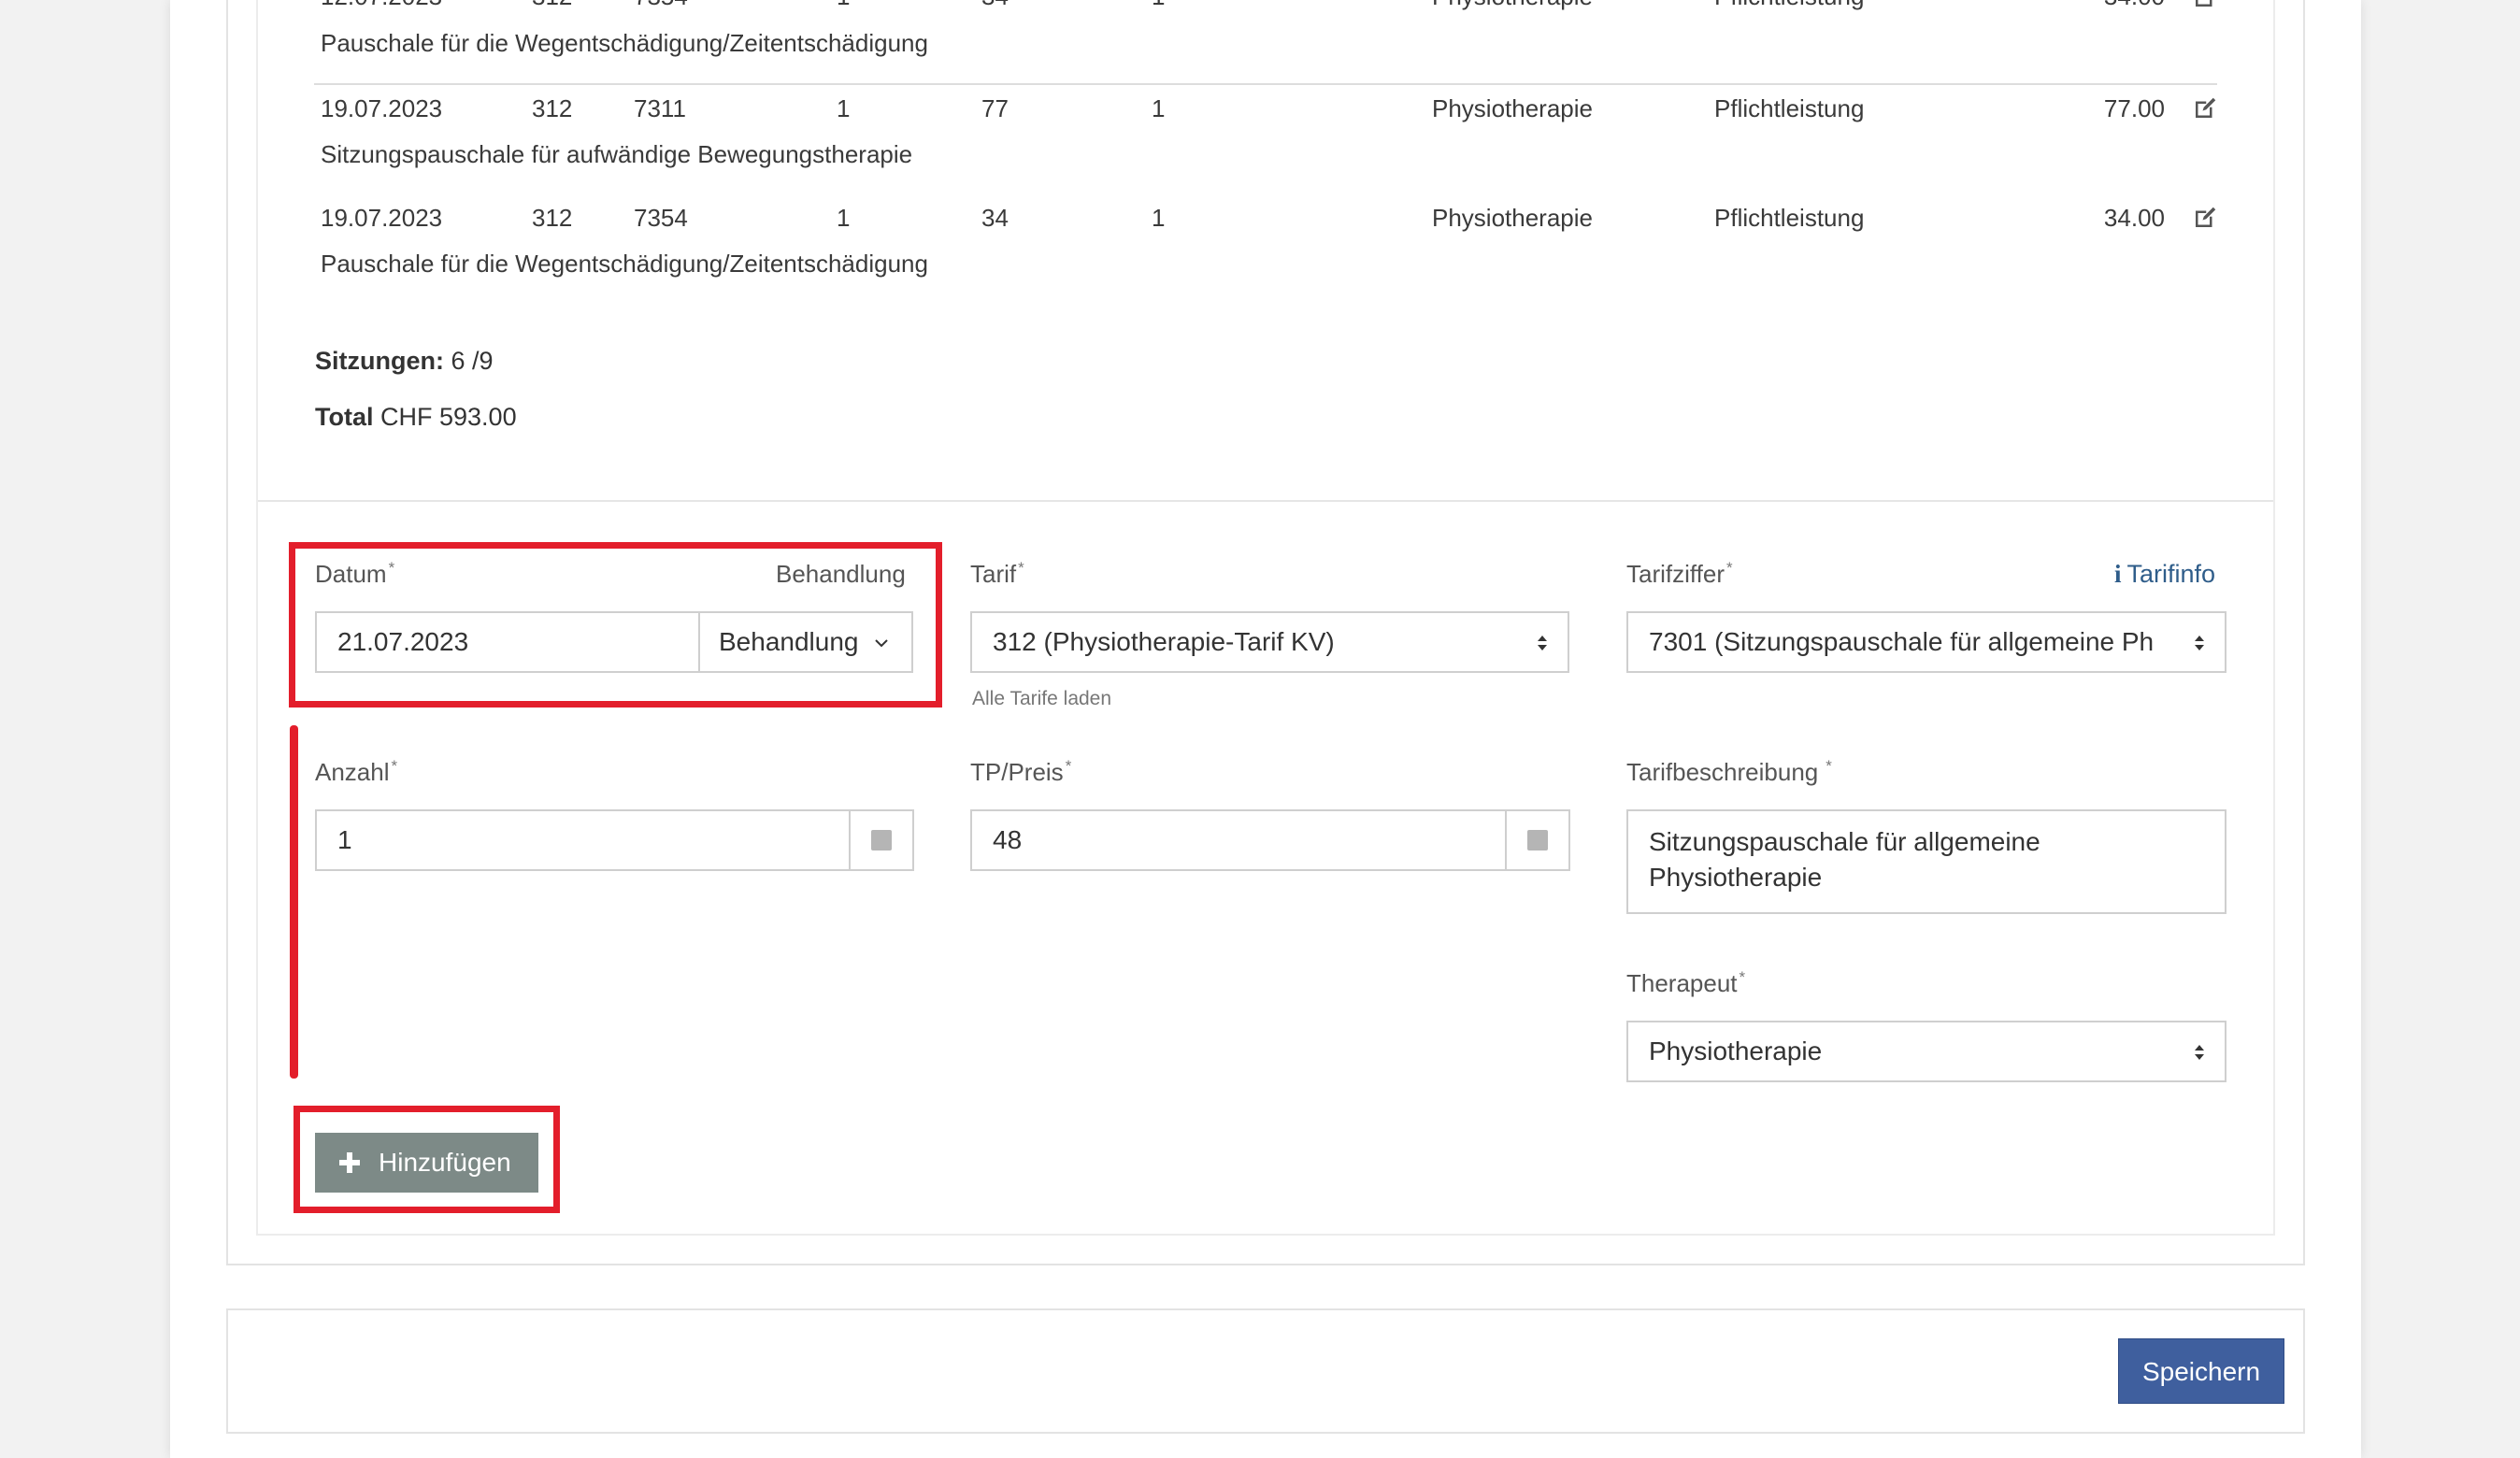 This screenshot has width=2520, height=1458. Describe the element at coordinates (1736, 1050) in the screenshot. I see `therapeut-select-value: Physiotherapie` at that location.